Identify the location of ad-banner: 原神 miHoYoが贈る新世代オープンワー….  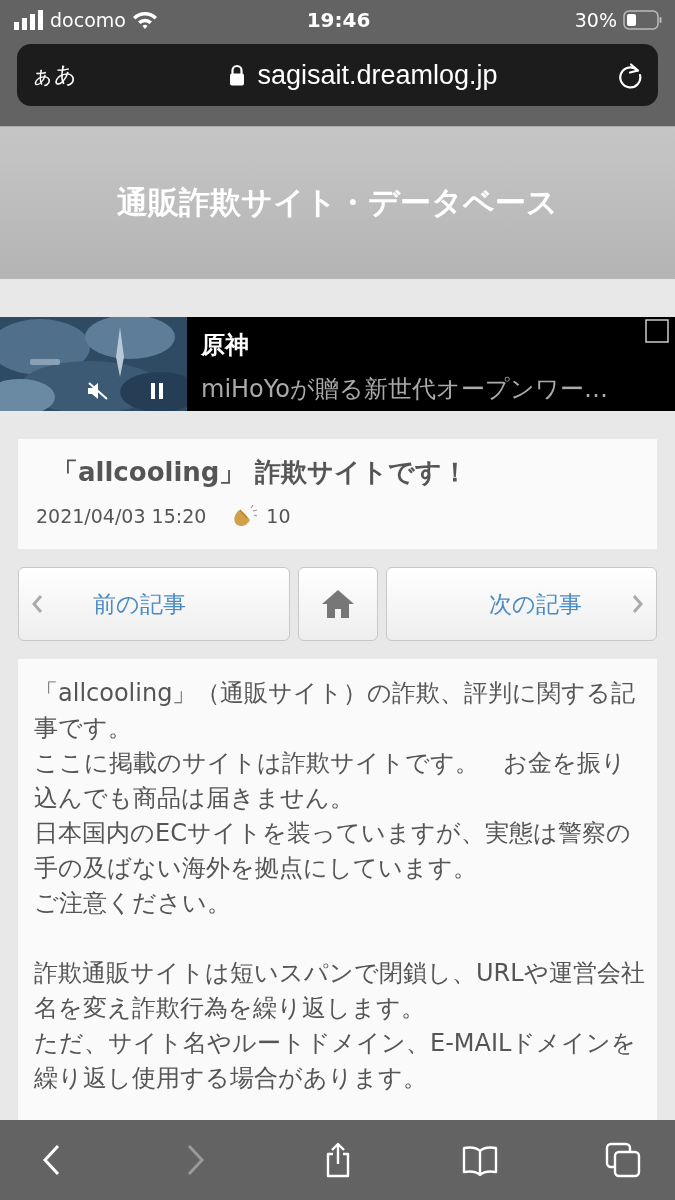
(337, 364).